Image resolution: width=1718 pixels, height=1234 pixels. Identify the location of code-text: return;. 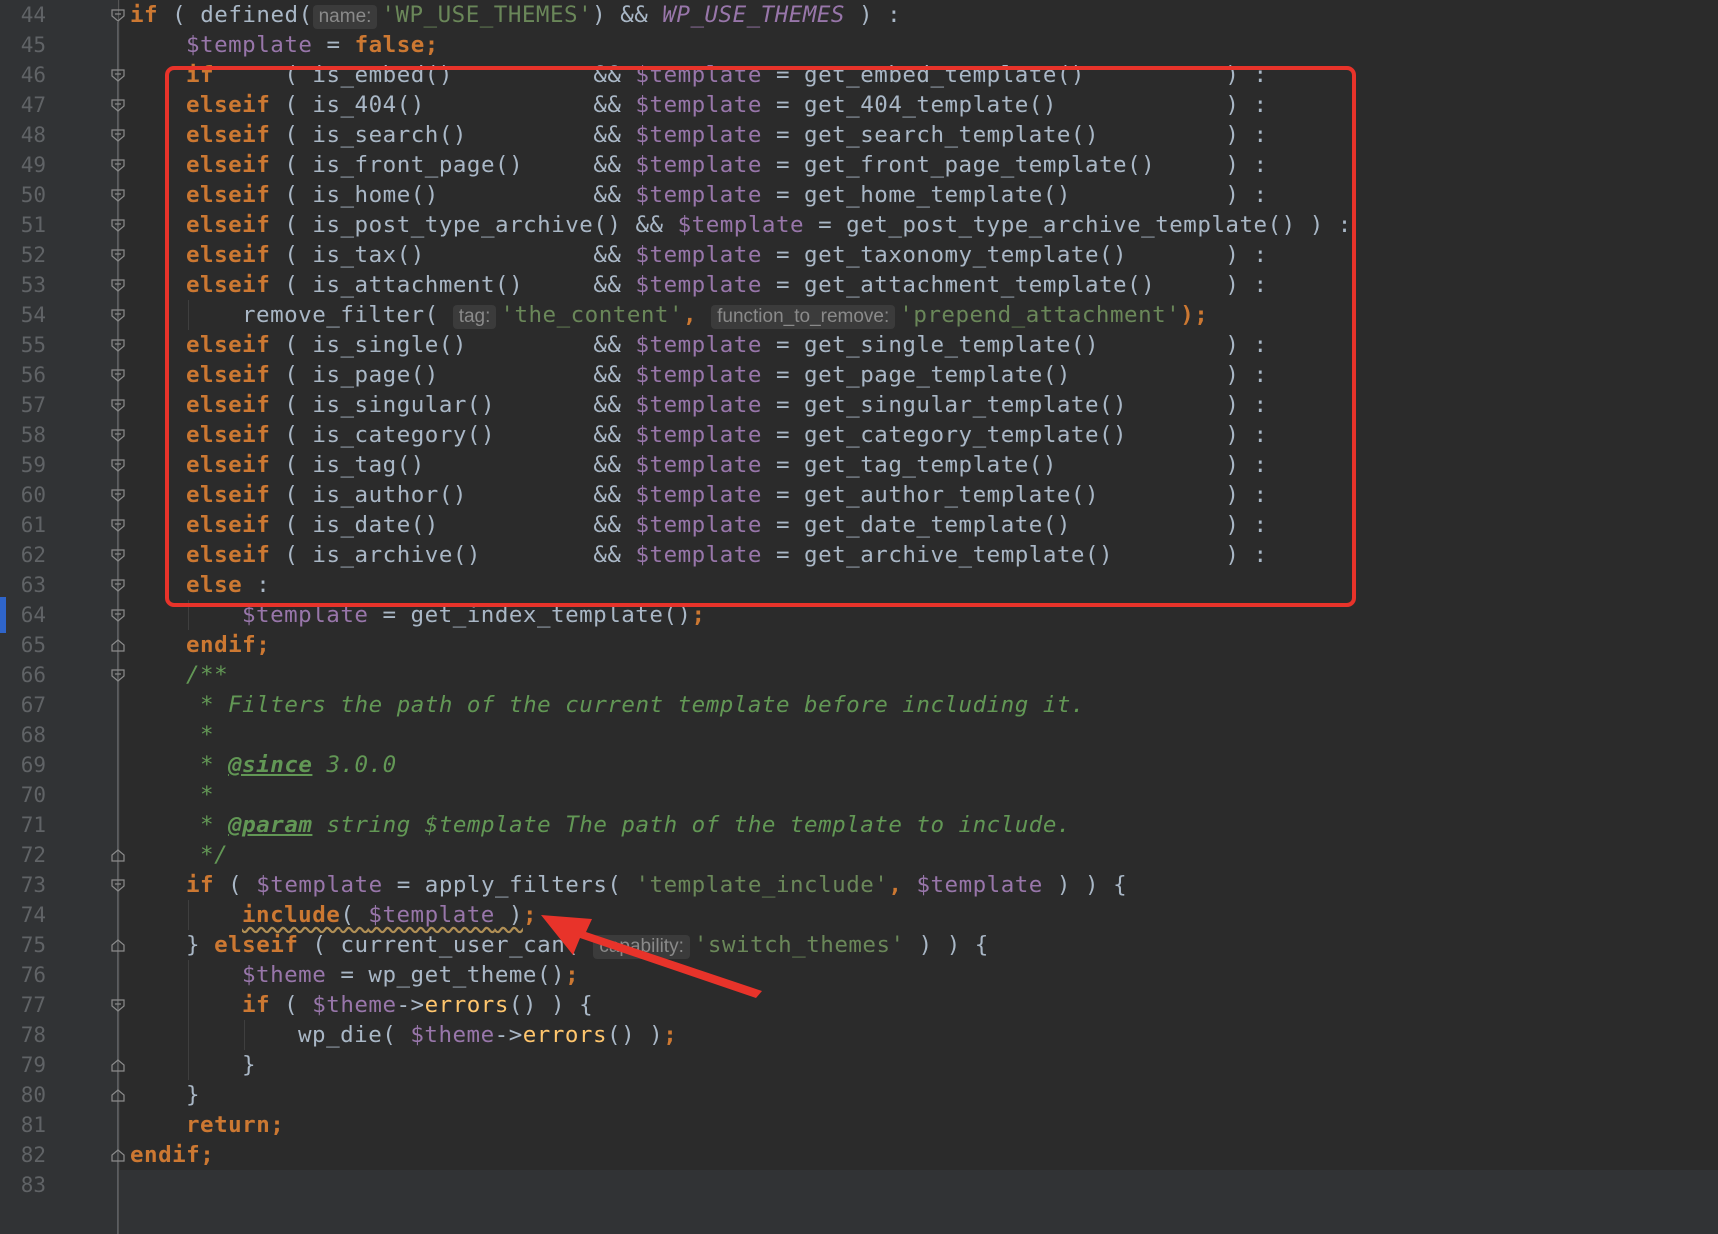
(235, 1125).